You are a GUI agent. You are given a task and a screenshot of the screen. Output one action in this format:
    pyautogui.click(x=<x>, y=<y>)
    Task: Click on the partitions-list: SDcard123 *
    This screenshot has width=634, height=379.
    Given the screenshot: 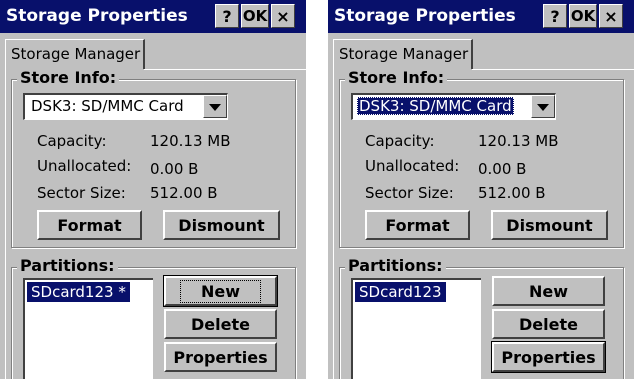 What is the action you would take?
    pyautogui.click(x=88, y=328)
    